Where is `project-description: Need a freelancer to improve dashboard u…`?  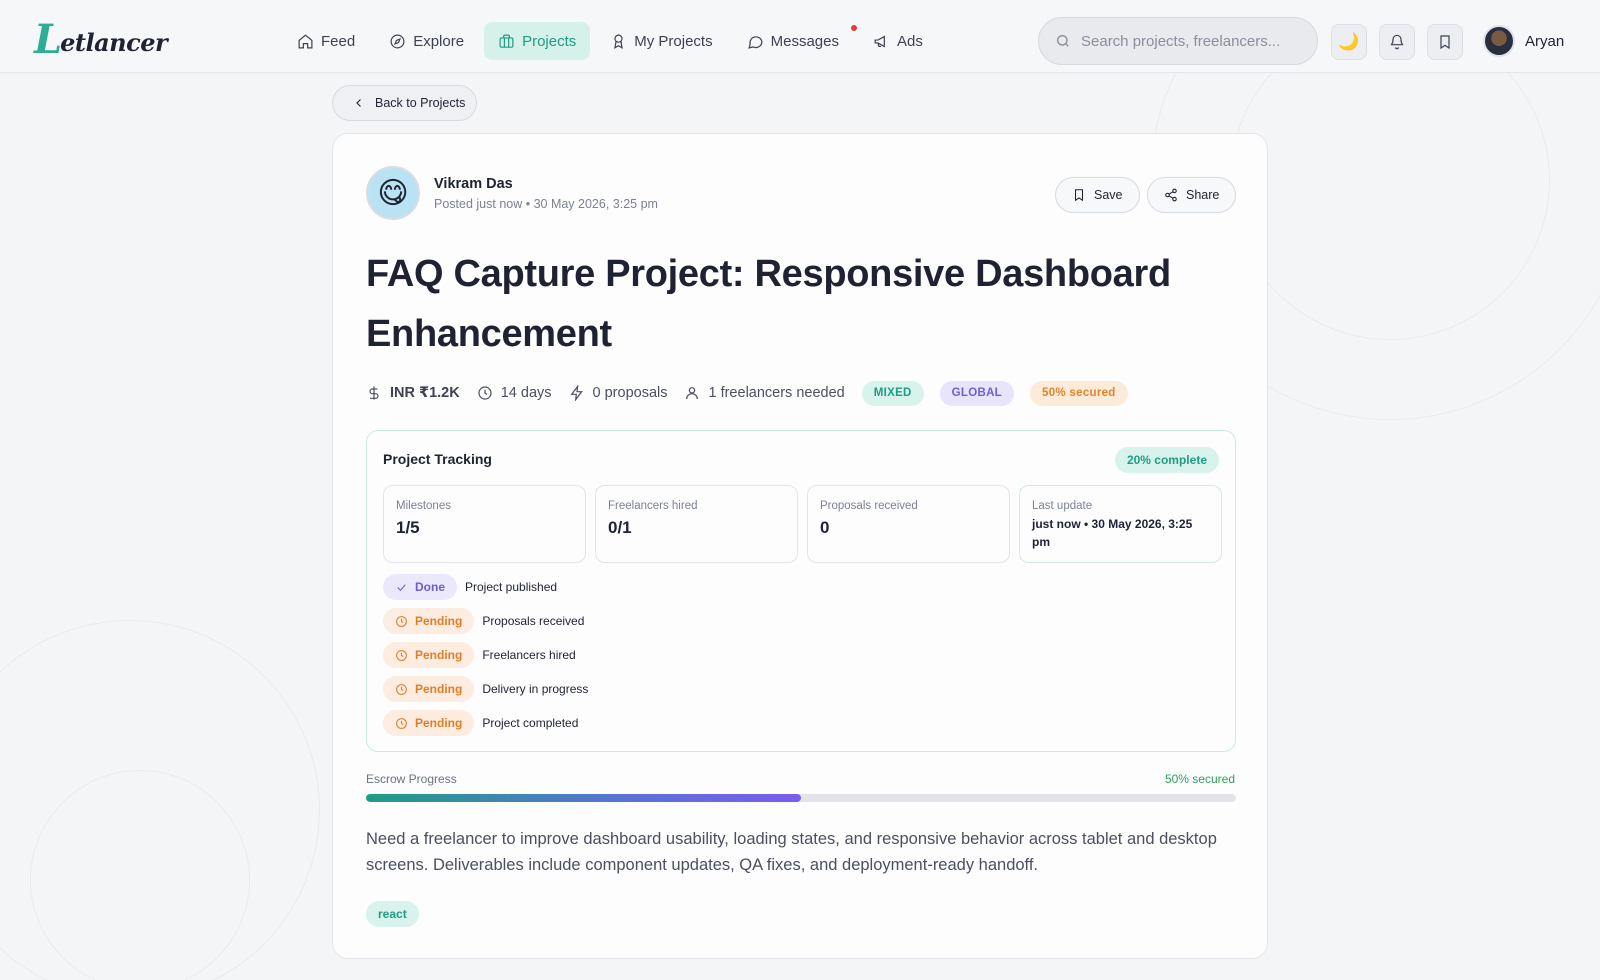 project-description: Need a freelancer to improve dashboard u… is located at coordinates (791, 852).